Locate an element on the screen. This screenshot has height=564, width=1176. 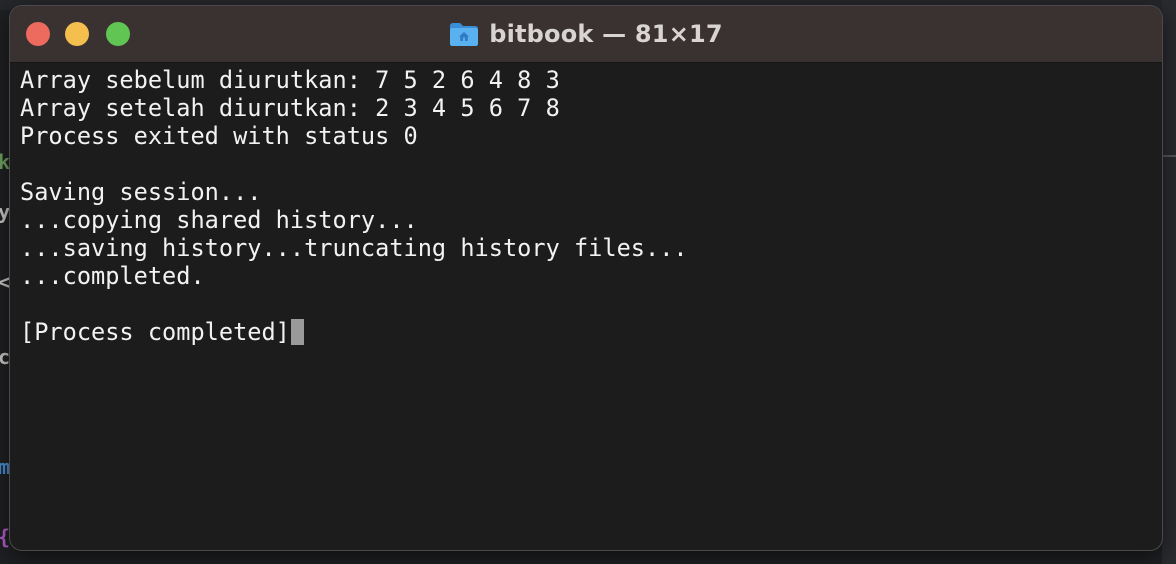
folder-home-icon is located at coordinates (464, 34).